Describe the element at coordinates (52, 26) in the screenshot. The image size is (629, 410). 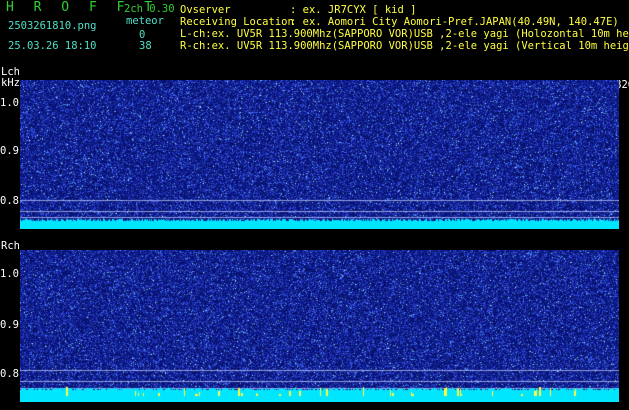
I see `filename-label: 2503261810.png` at that location.